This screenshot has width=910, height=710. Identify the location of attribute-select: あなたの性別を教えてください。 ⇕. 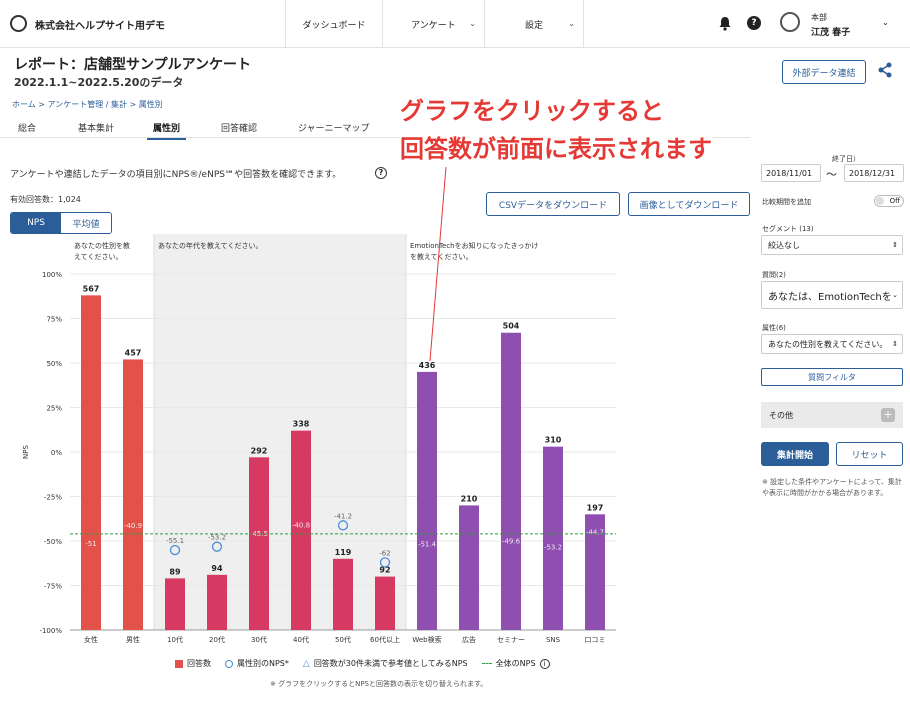
(832, 344).